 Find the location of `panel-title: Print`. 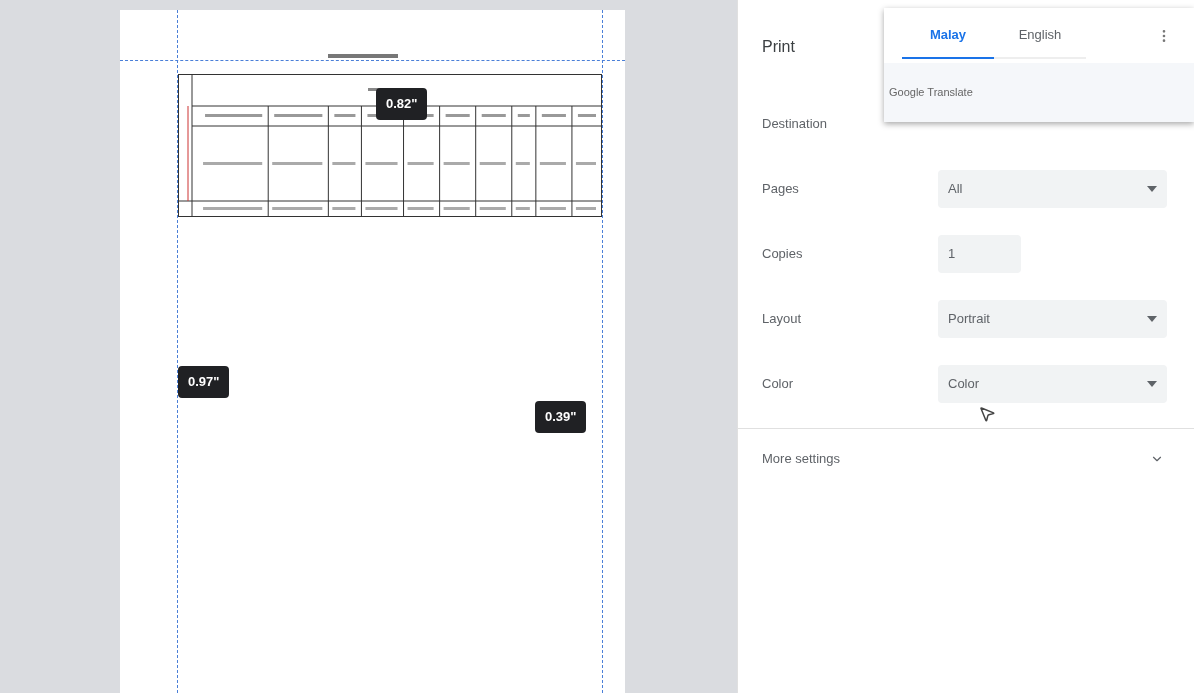

panel-title: Print is located at coordinates (778, 47).